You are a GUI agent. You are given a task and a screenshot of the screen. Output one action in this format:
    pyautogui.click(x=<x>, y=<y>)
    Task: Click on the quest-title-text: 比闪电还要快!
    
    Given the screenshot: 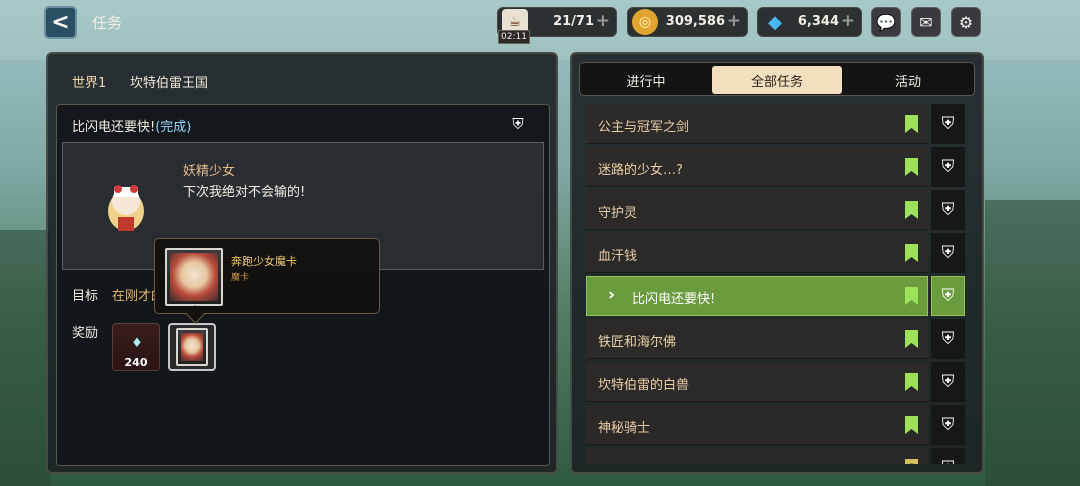 What is the action you would take?
    pyautogui.click(x=114, y=127)
    